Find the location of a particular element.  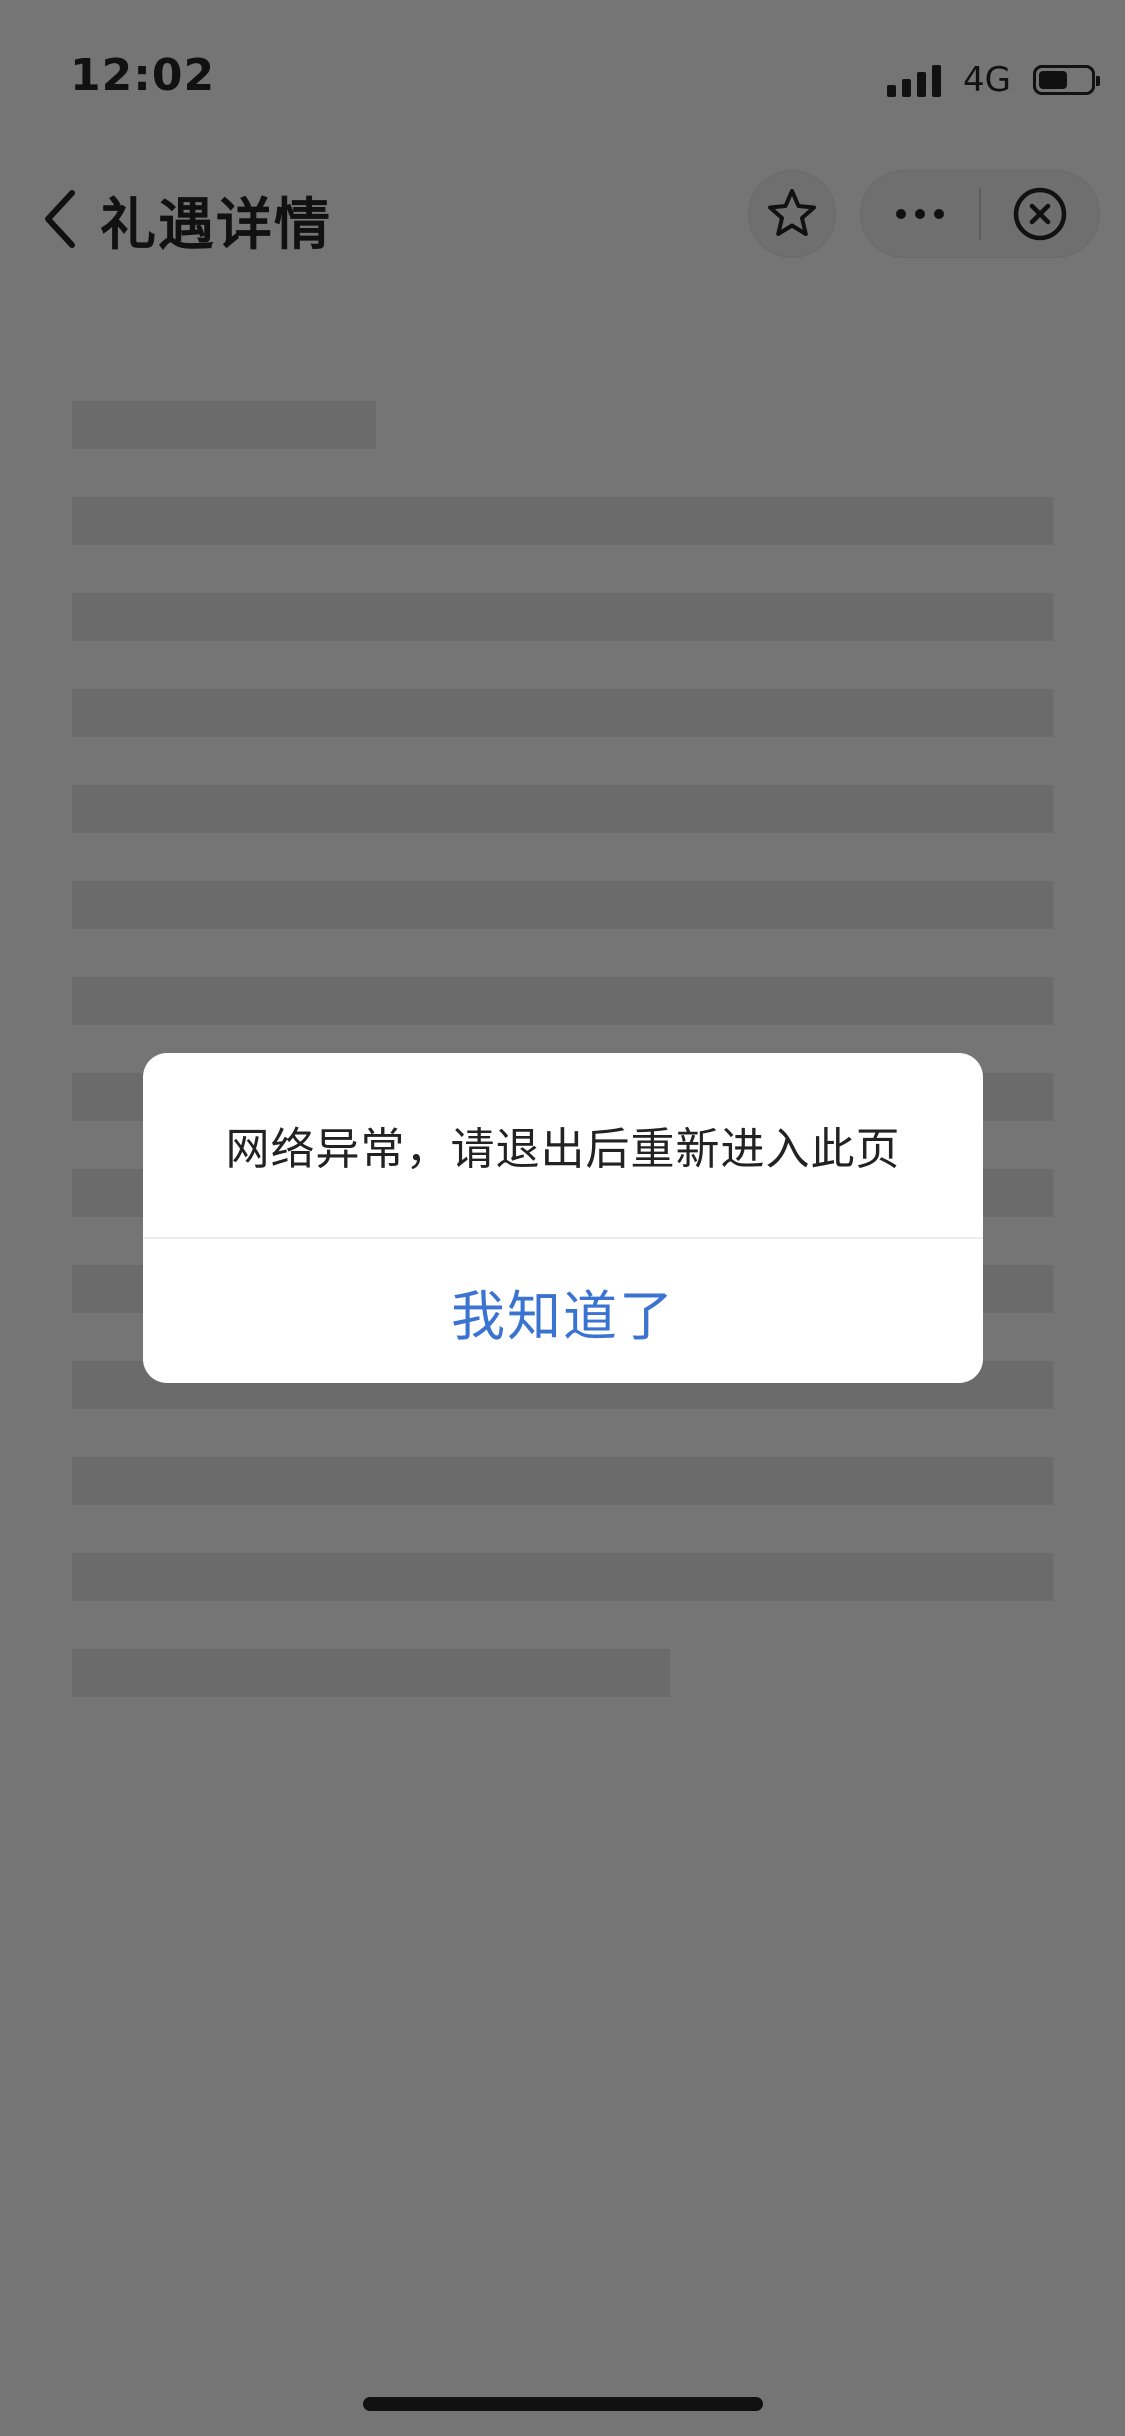

dialog-message: 网络异常，请退出后重新进入此页 is located at coordinates (563, 1149).